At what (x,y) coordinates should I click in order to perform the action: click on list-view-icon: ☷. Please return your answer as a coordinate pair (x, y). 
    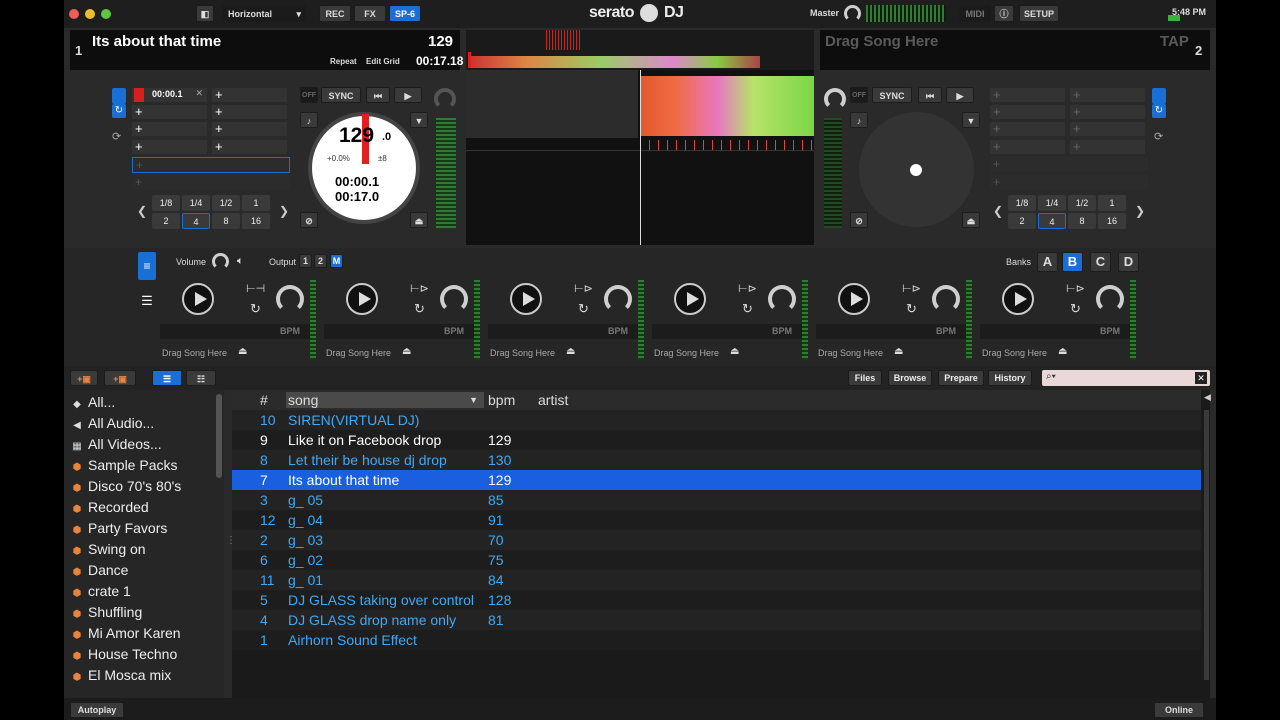
    Looking at the image, I should click on (201, 378).